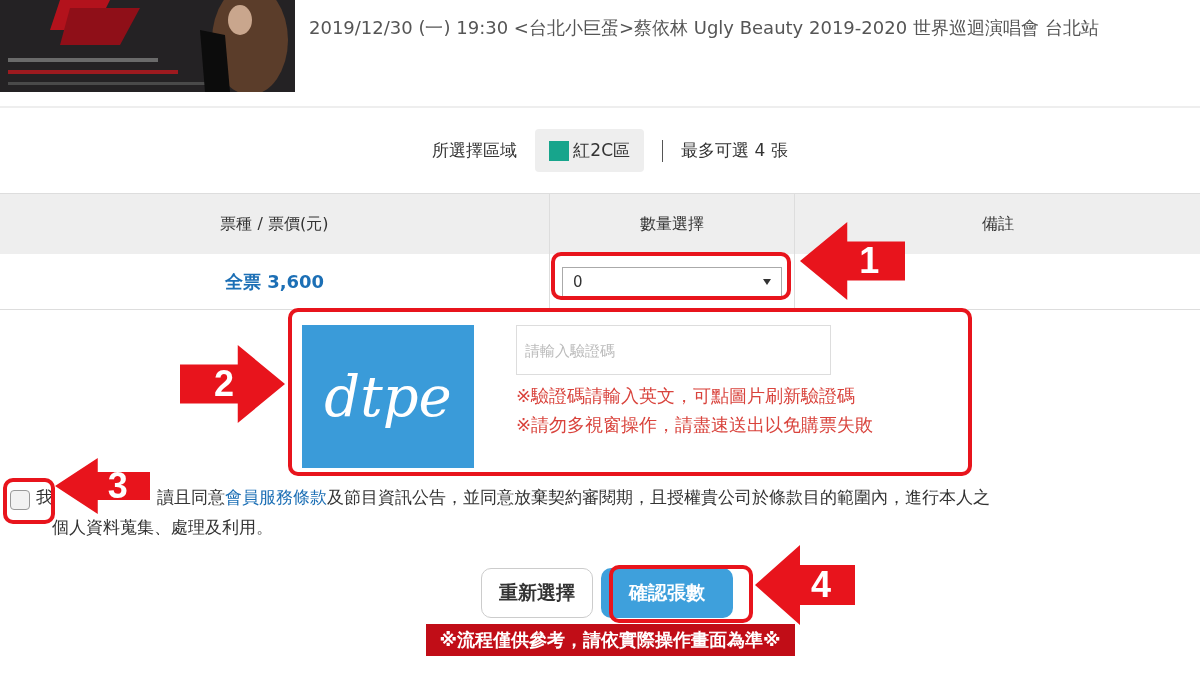 The image size is (1200, 675). I want to click on caret-icon, so click(767, 281).